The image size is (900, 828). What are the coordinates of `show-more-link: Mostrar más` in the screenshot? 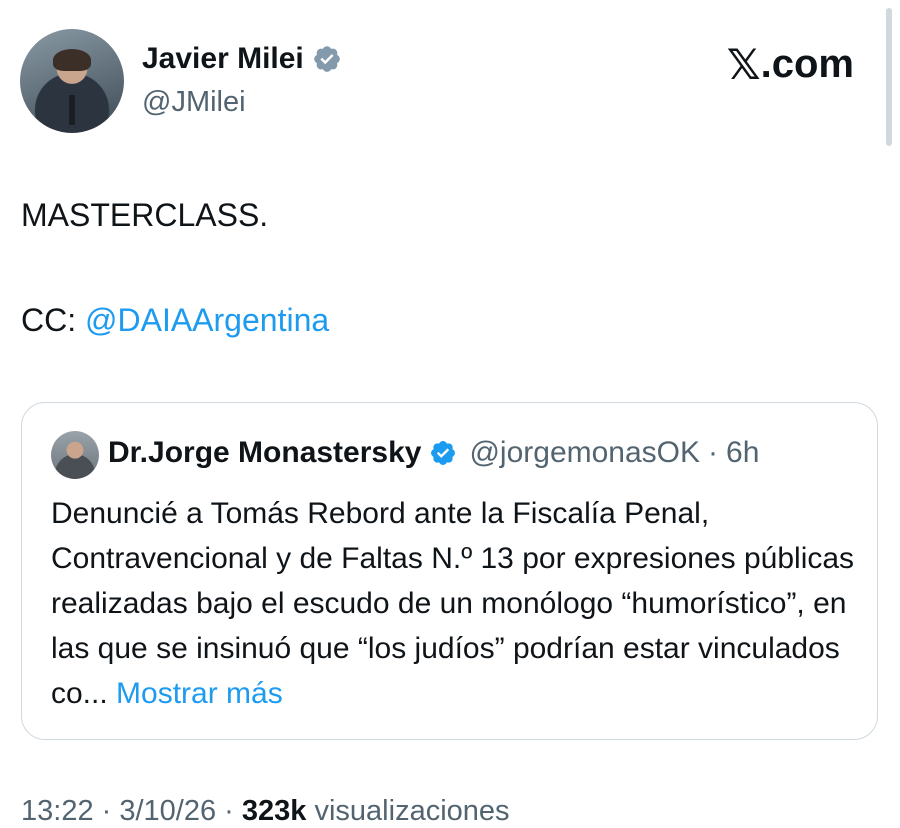 It's located at (199, 693).